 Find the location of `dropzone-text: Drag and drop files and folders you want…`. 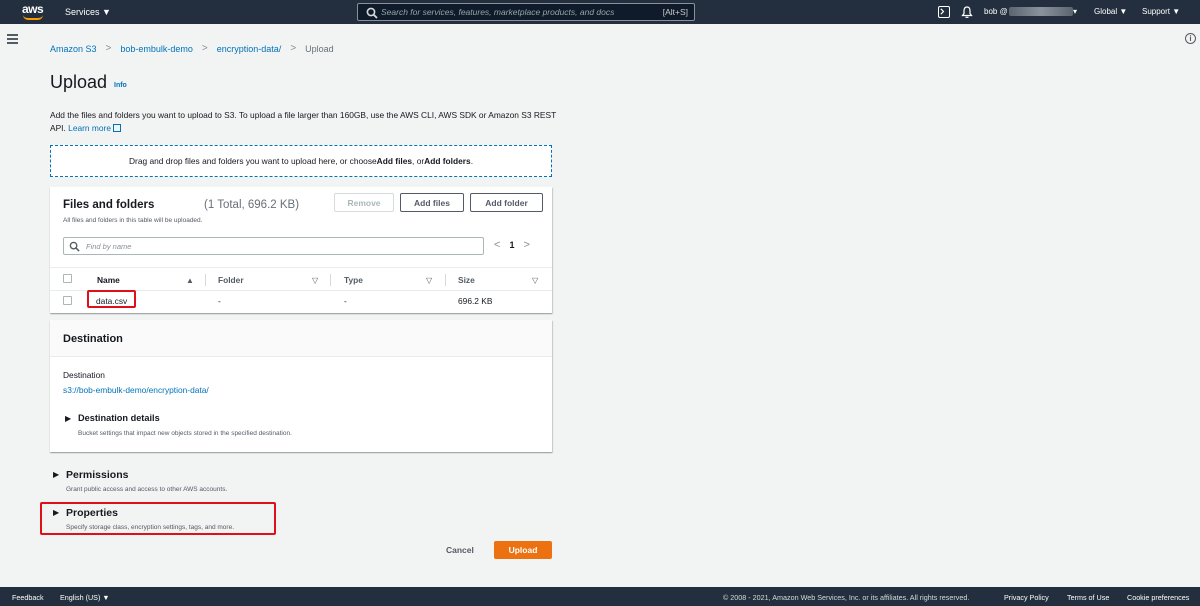

dropzone-text: Drag and drop files and folders you want… is located at coordinates (252, 161).